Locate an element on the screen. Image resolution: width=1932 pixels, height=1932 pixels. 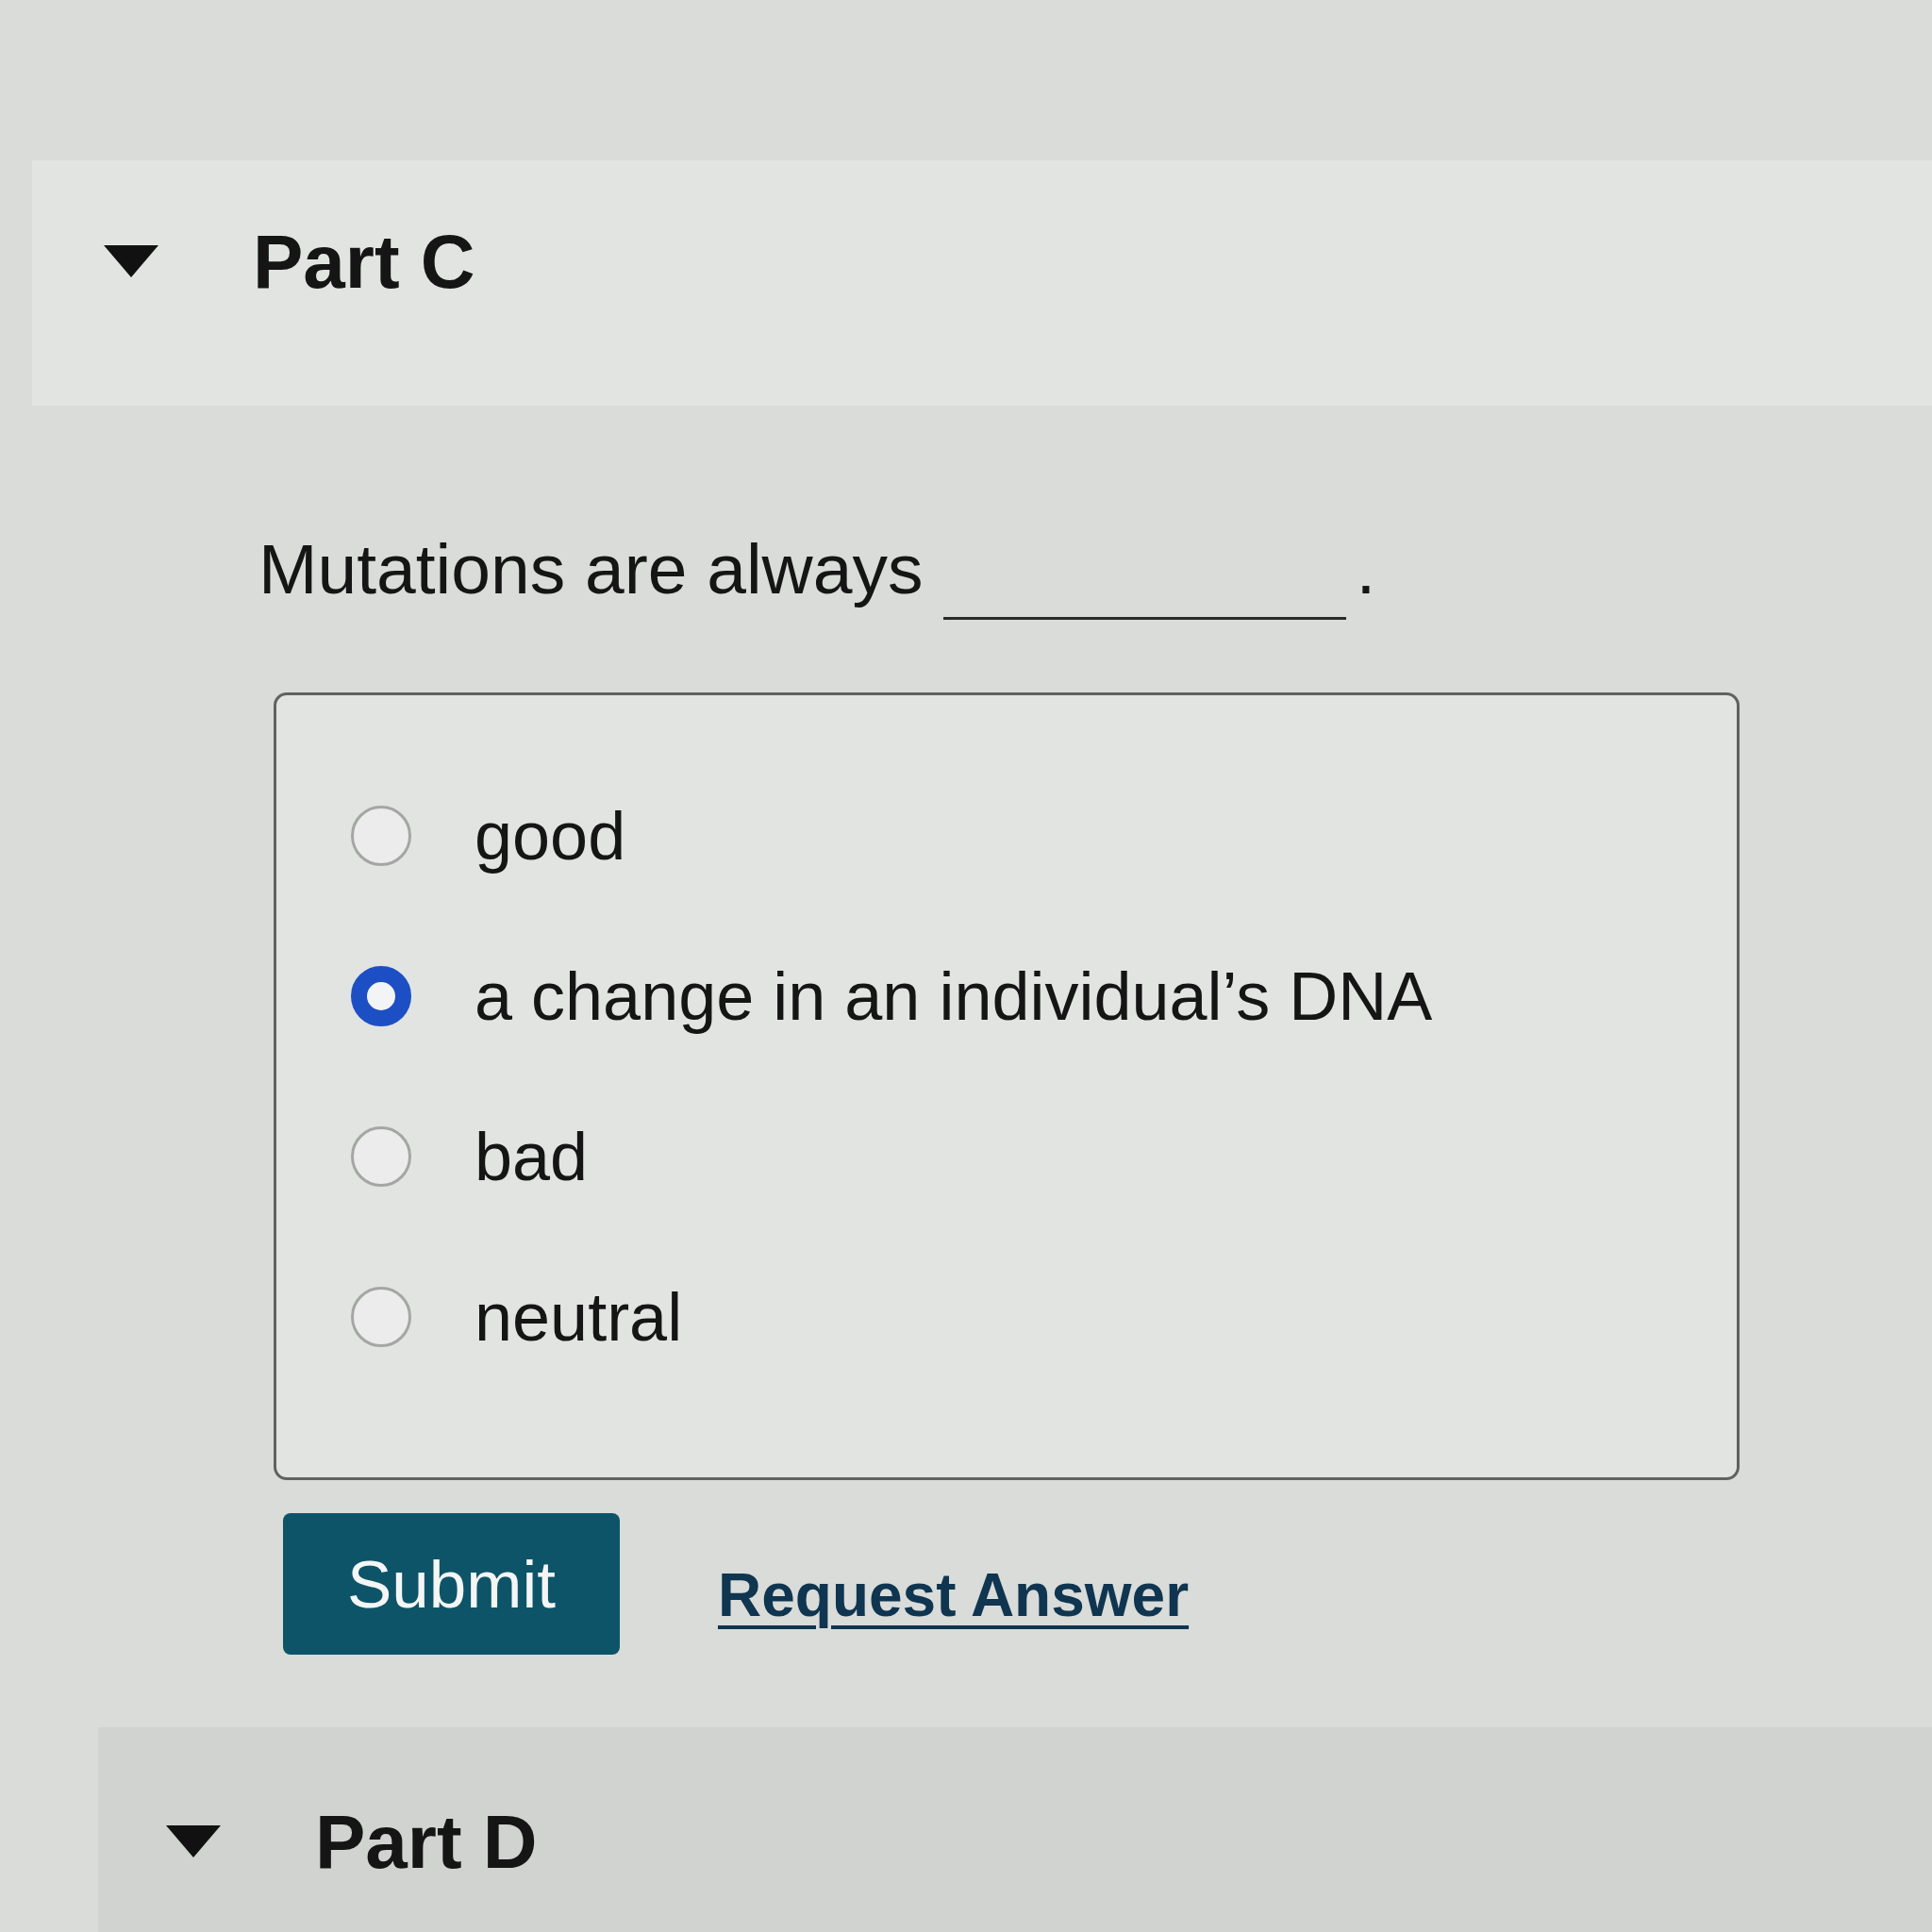
part-title: Part D is located at coordinates (426, 1843).